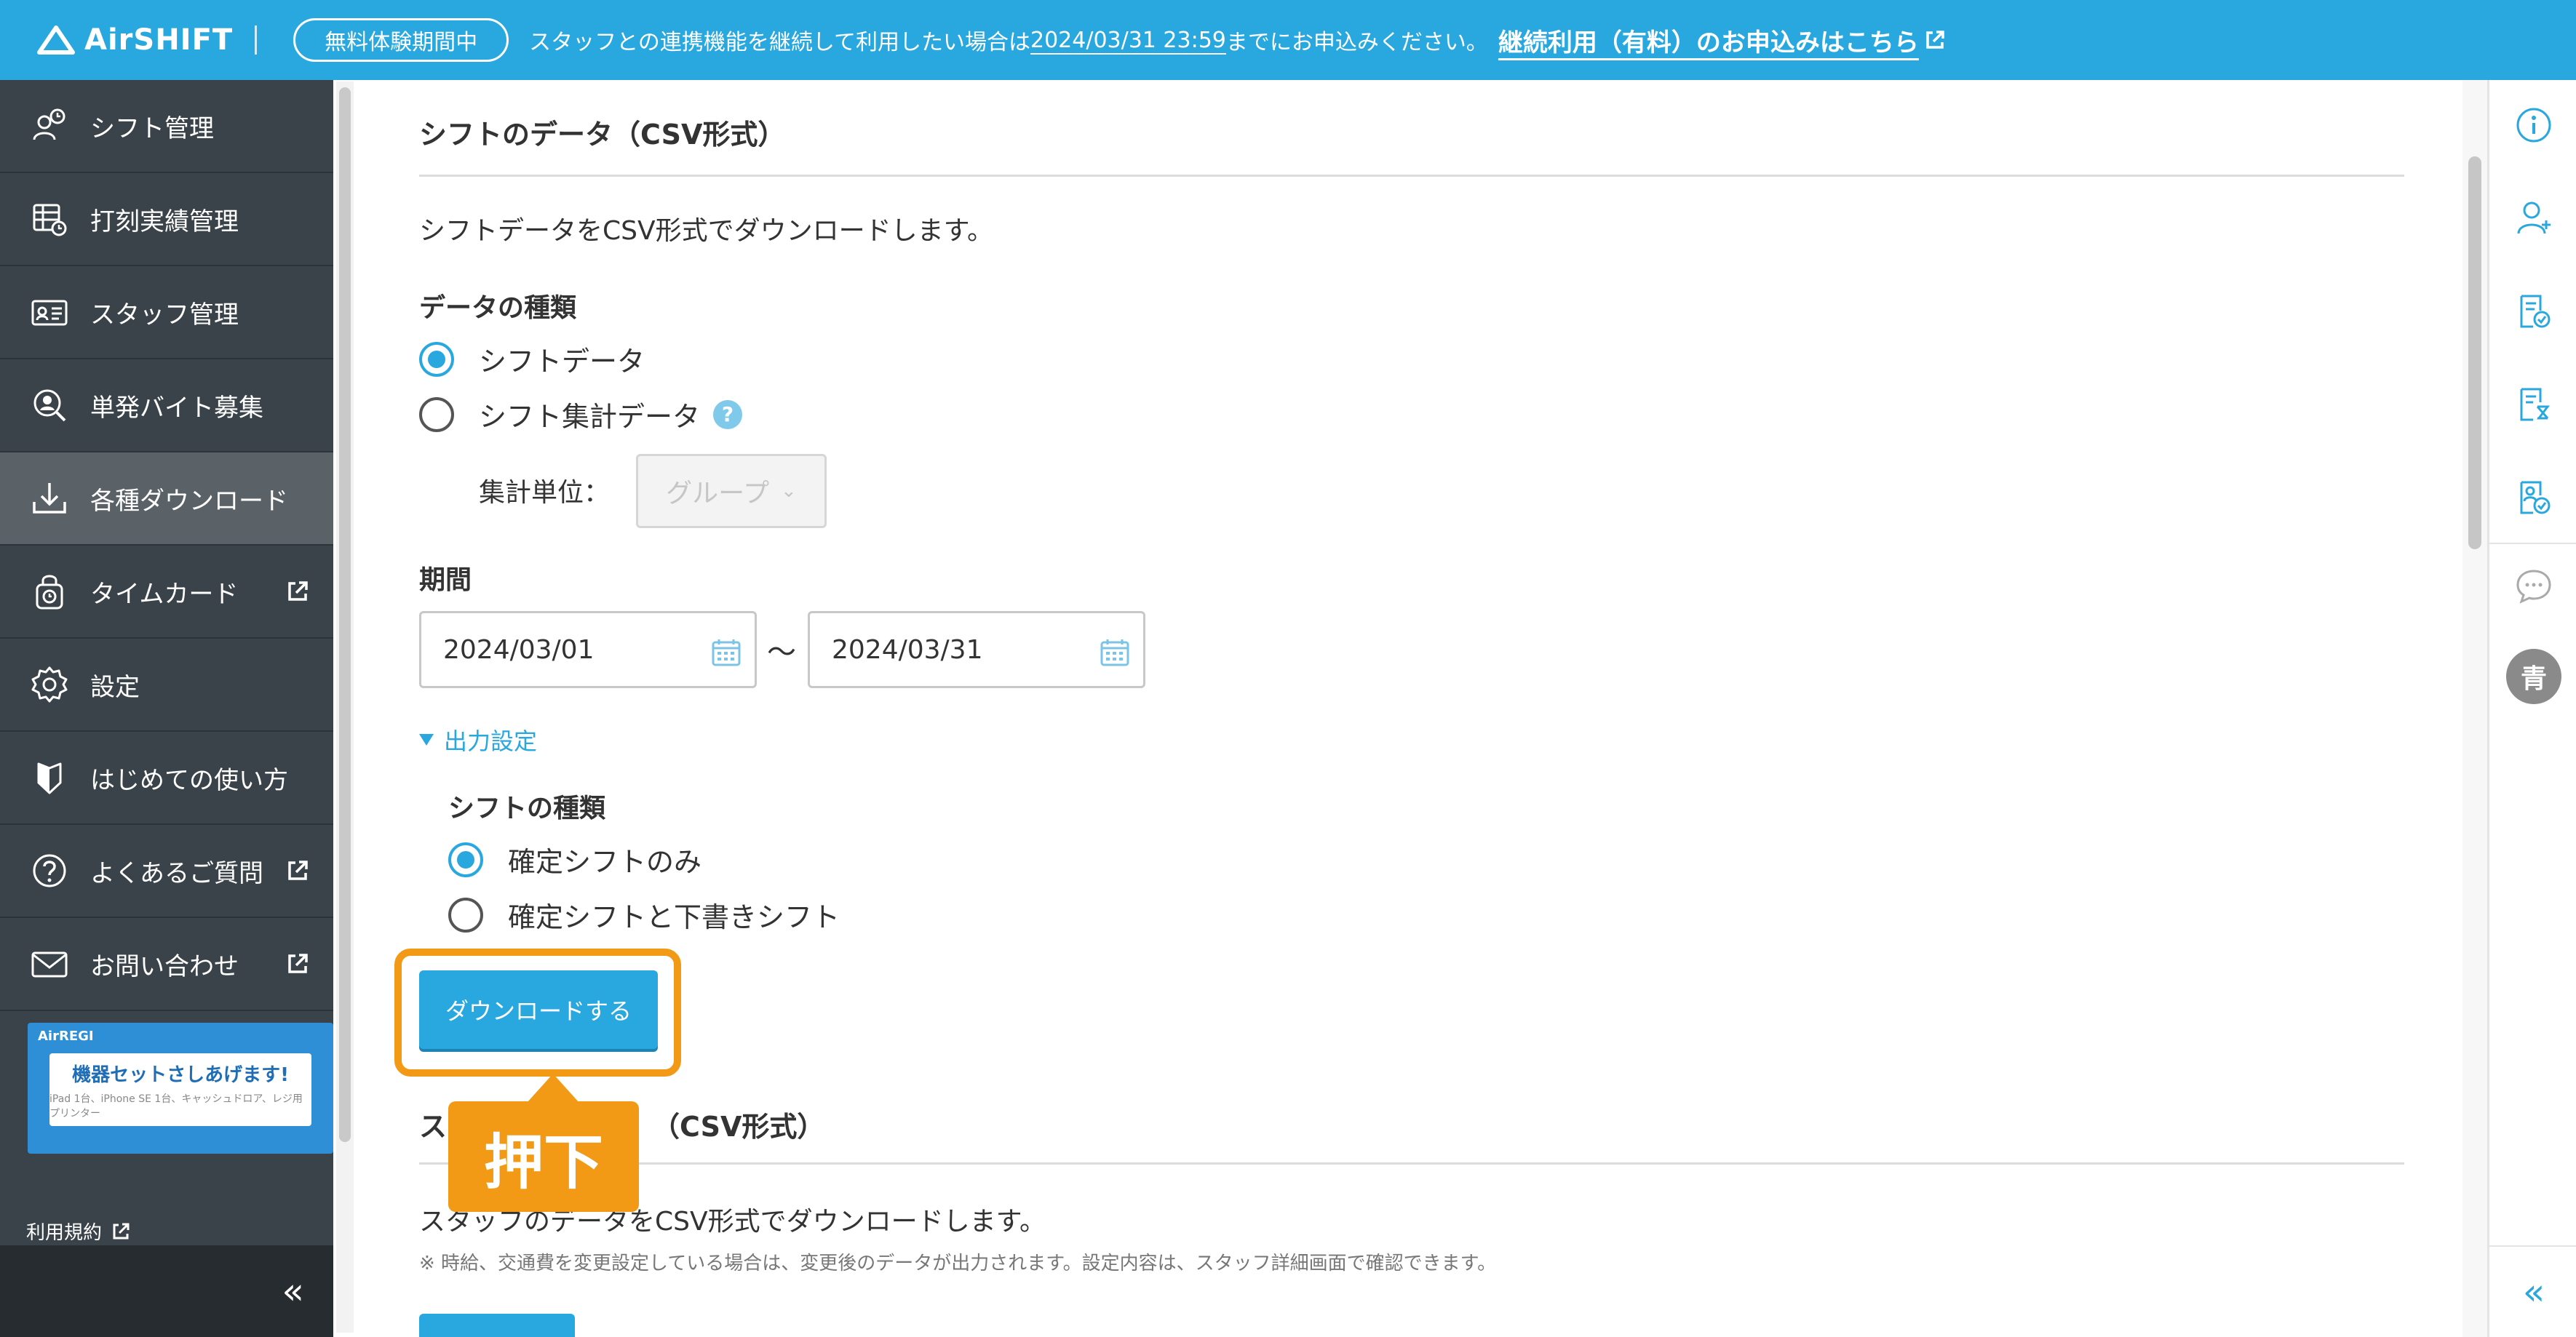  Describe the element at coordinates (2533, 586) in the screenshot. I see `chat-bubble-icon` at that location.